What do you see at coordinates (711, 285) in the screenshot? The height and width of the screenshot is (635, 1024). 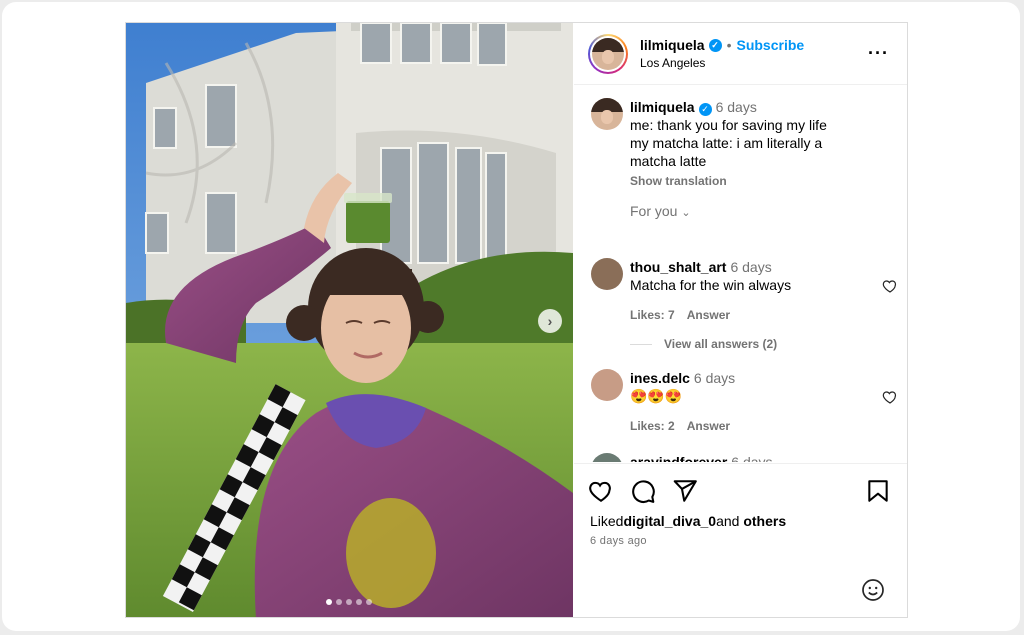 I see `comment-text: Matcha for the win always` at bounding box center [711, 285].